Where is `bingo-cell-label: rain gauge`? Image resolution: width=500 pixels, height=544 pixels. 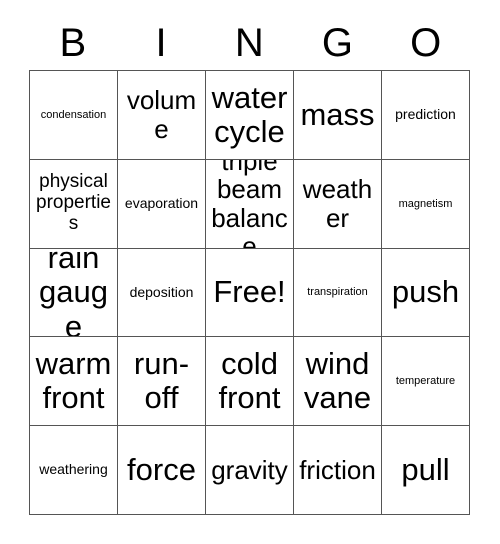
bingo-cell-label: rain gauge is located at coordinates (73, 293).